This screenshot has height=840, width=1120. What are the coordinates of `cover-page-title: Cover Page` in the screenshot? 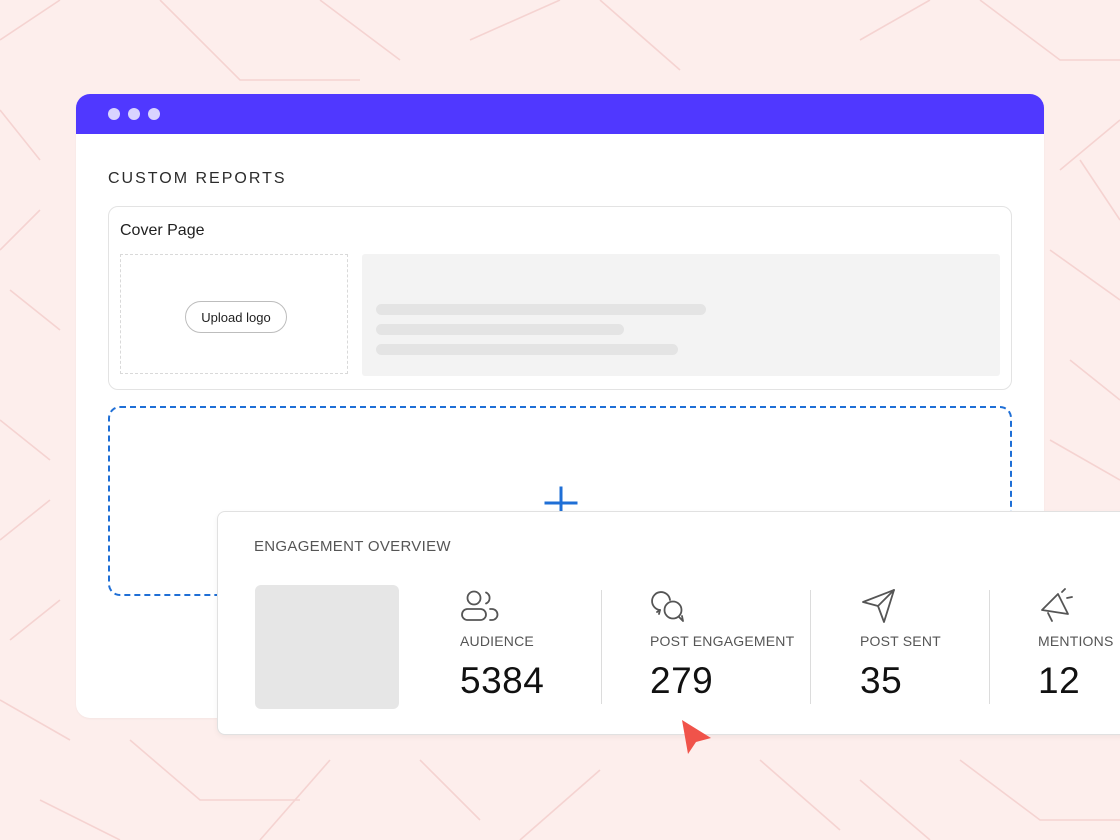 It's located at (162, 230).